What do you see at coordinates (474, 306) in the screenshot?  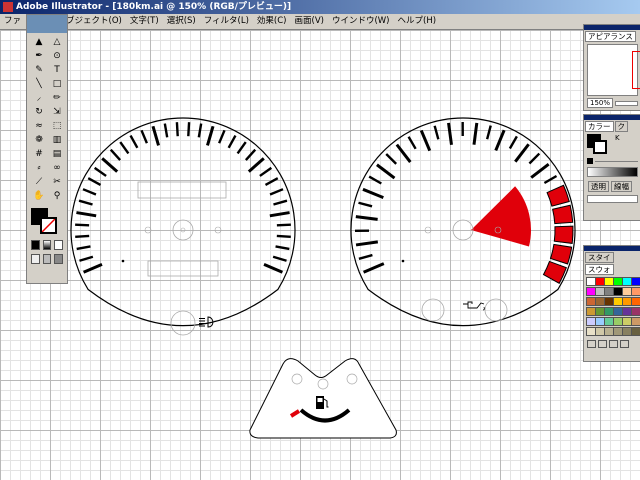 I see `oil-pressure-icon` at bounding box center [474, 306].